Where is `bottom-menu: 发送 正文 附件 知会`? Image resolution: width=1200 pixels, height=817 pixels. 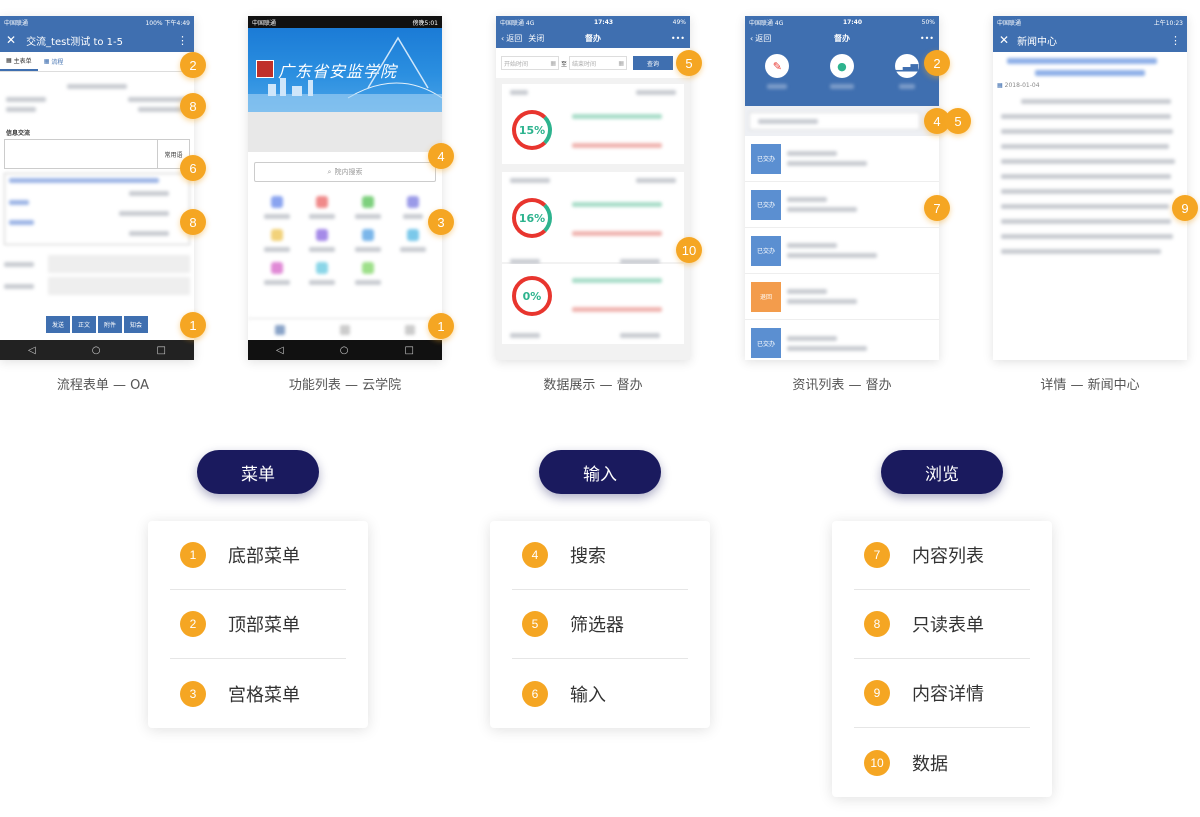 bottom-menu: 发送 正文 附件 知会 is located at coordinates (97, 324).